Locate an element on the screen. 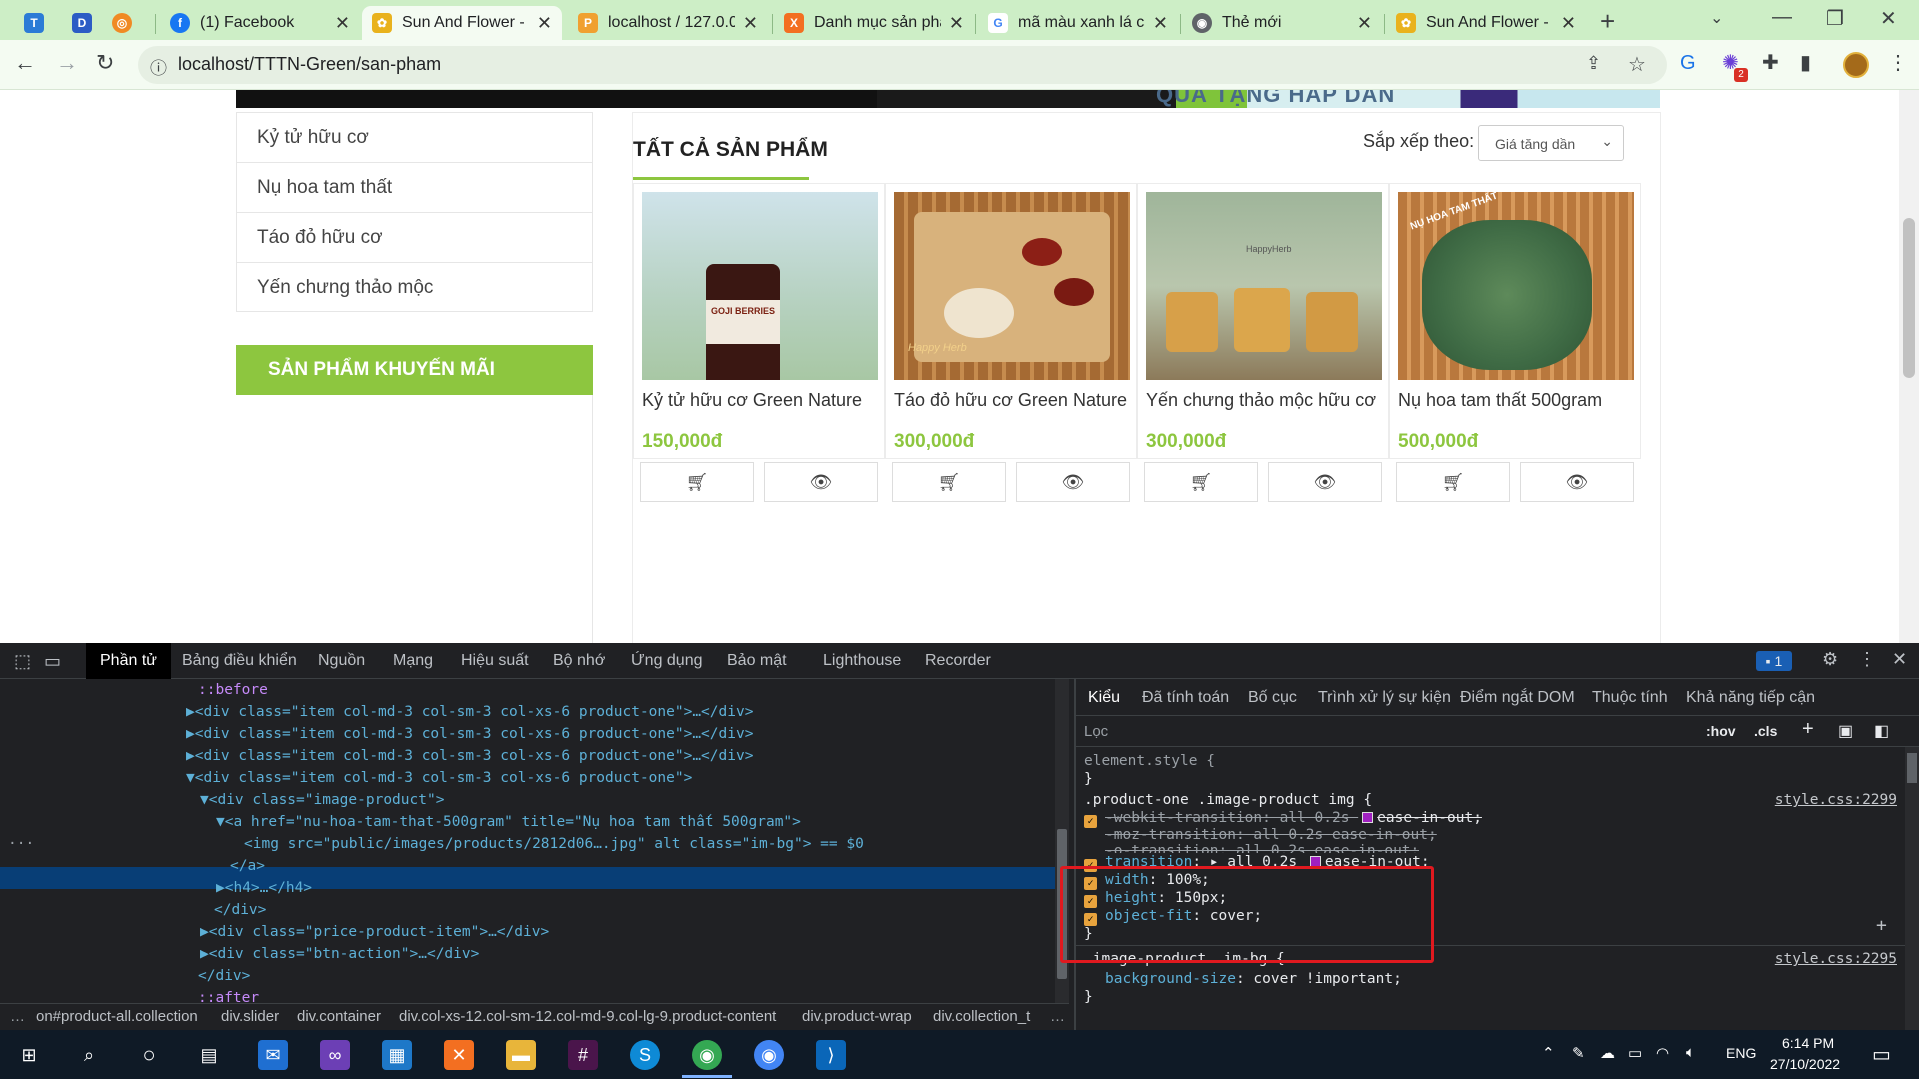 The width and height of the screenshot is (1919, 1079). tab-properties: Thuộc tính is located at coordinates (1630, 698).